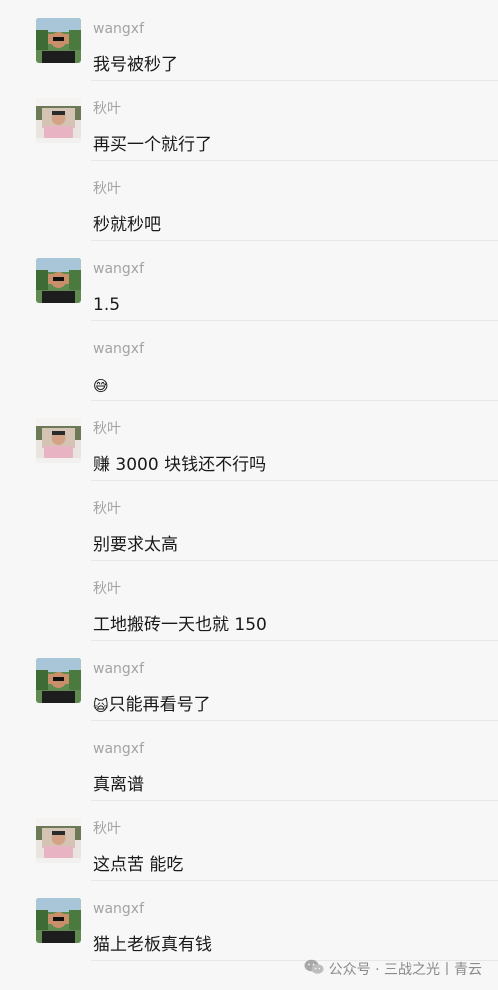  Describe the element at coordinates (249, 680) in the screenshot. I see `message-item: wangxf 🙀只能再看号了` at that location.